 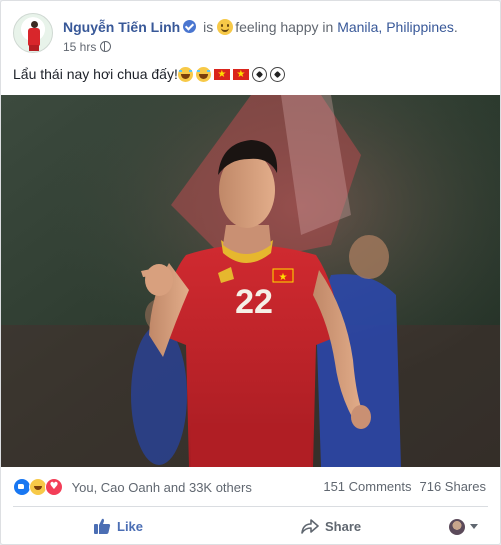 I want to click on reactions-summary: You, Cao Oanh and 33K others, so click(x=132, y=487).